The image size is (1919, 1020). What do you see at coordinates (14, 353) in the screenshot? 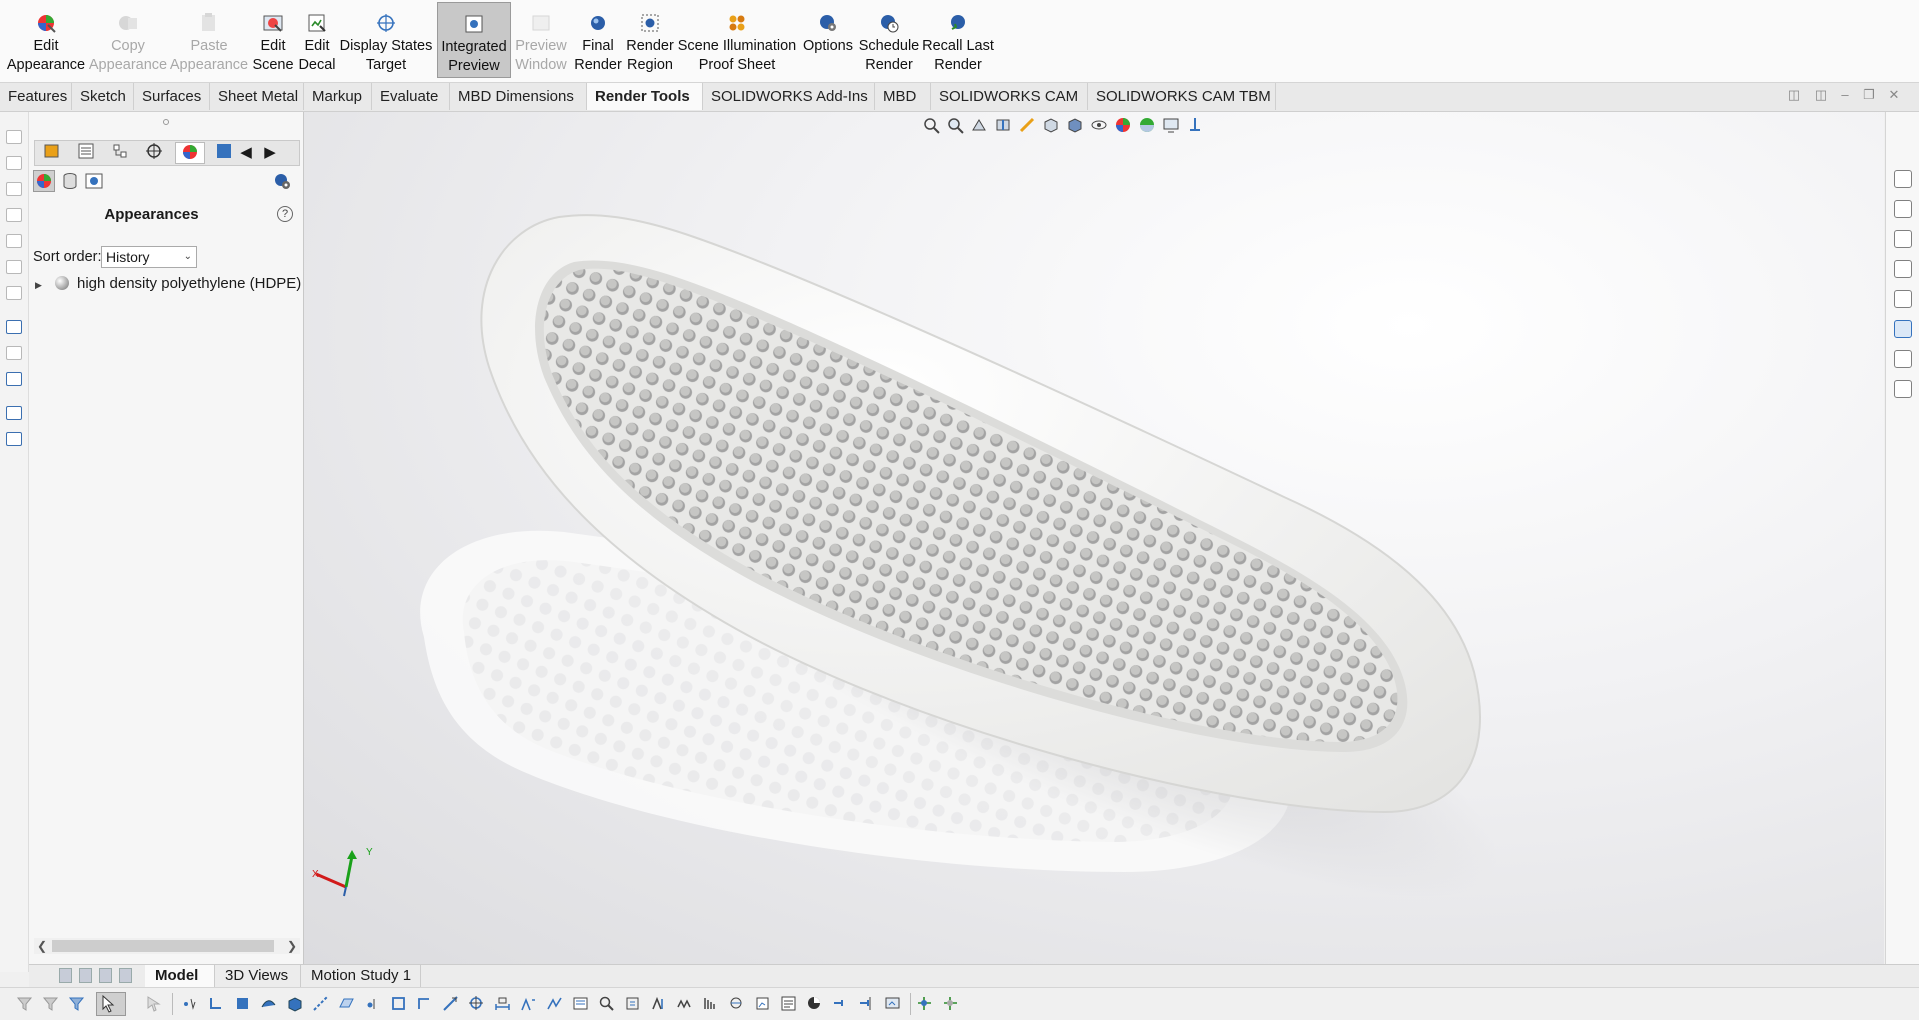
I see `edit-tool-icon` at bounding box center [14, 353].